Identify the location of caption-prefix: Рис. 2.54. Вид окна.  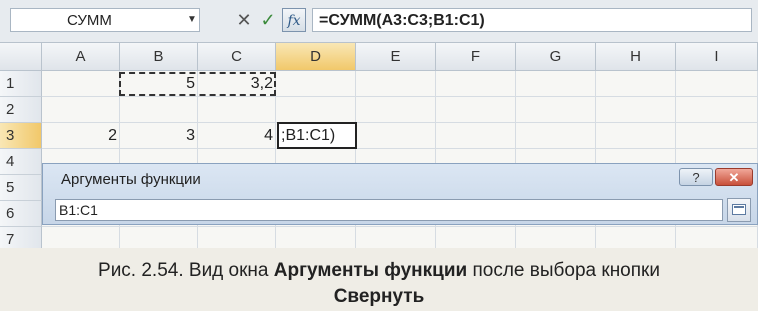
(186, 270).